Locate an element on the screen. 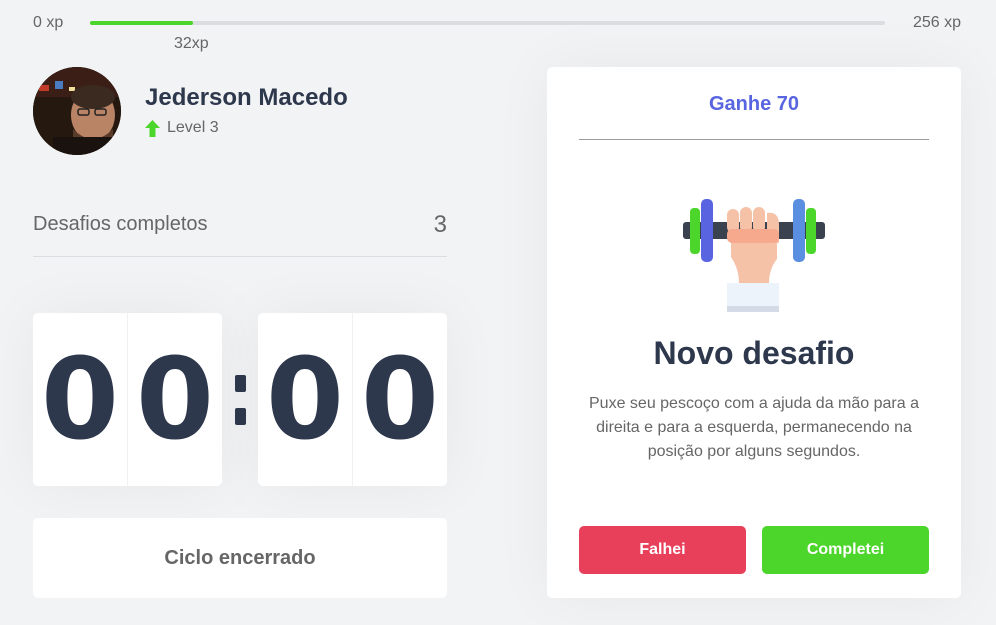 The width and height of the screenshot is (996, 625). challenge-reward: Ganhe 70 is located at coordinates (754, 103).